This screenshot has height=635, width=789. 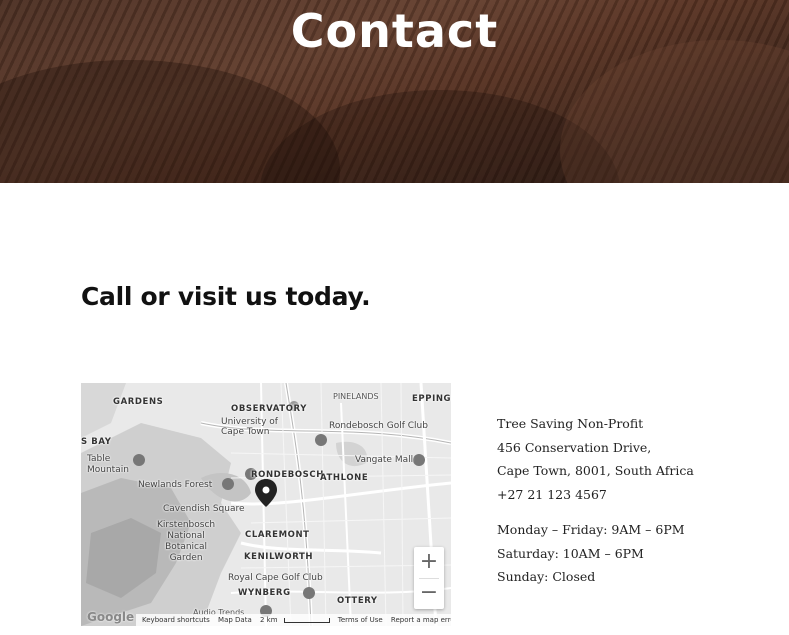 What do you see at coordinates (570, 553) in the screenshot?
I see `hours-saturday: Saturday: 10AM – 6PM` at bounding box center [570, 553].